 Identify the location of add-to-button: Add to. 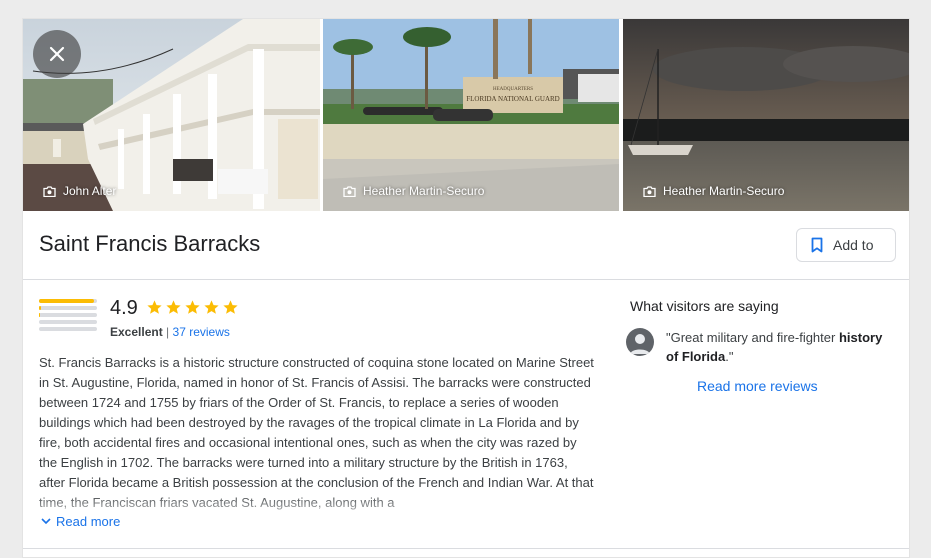
(846, 245).